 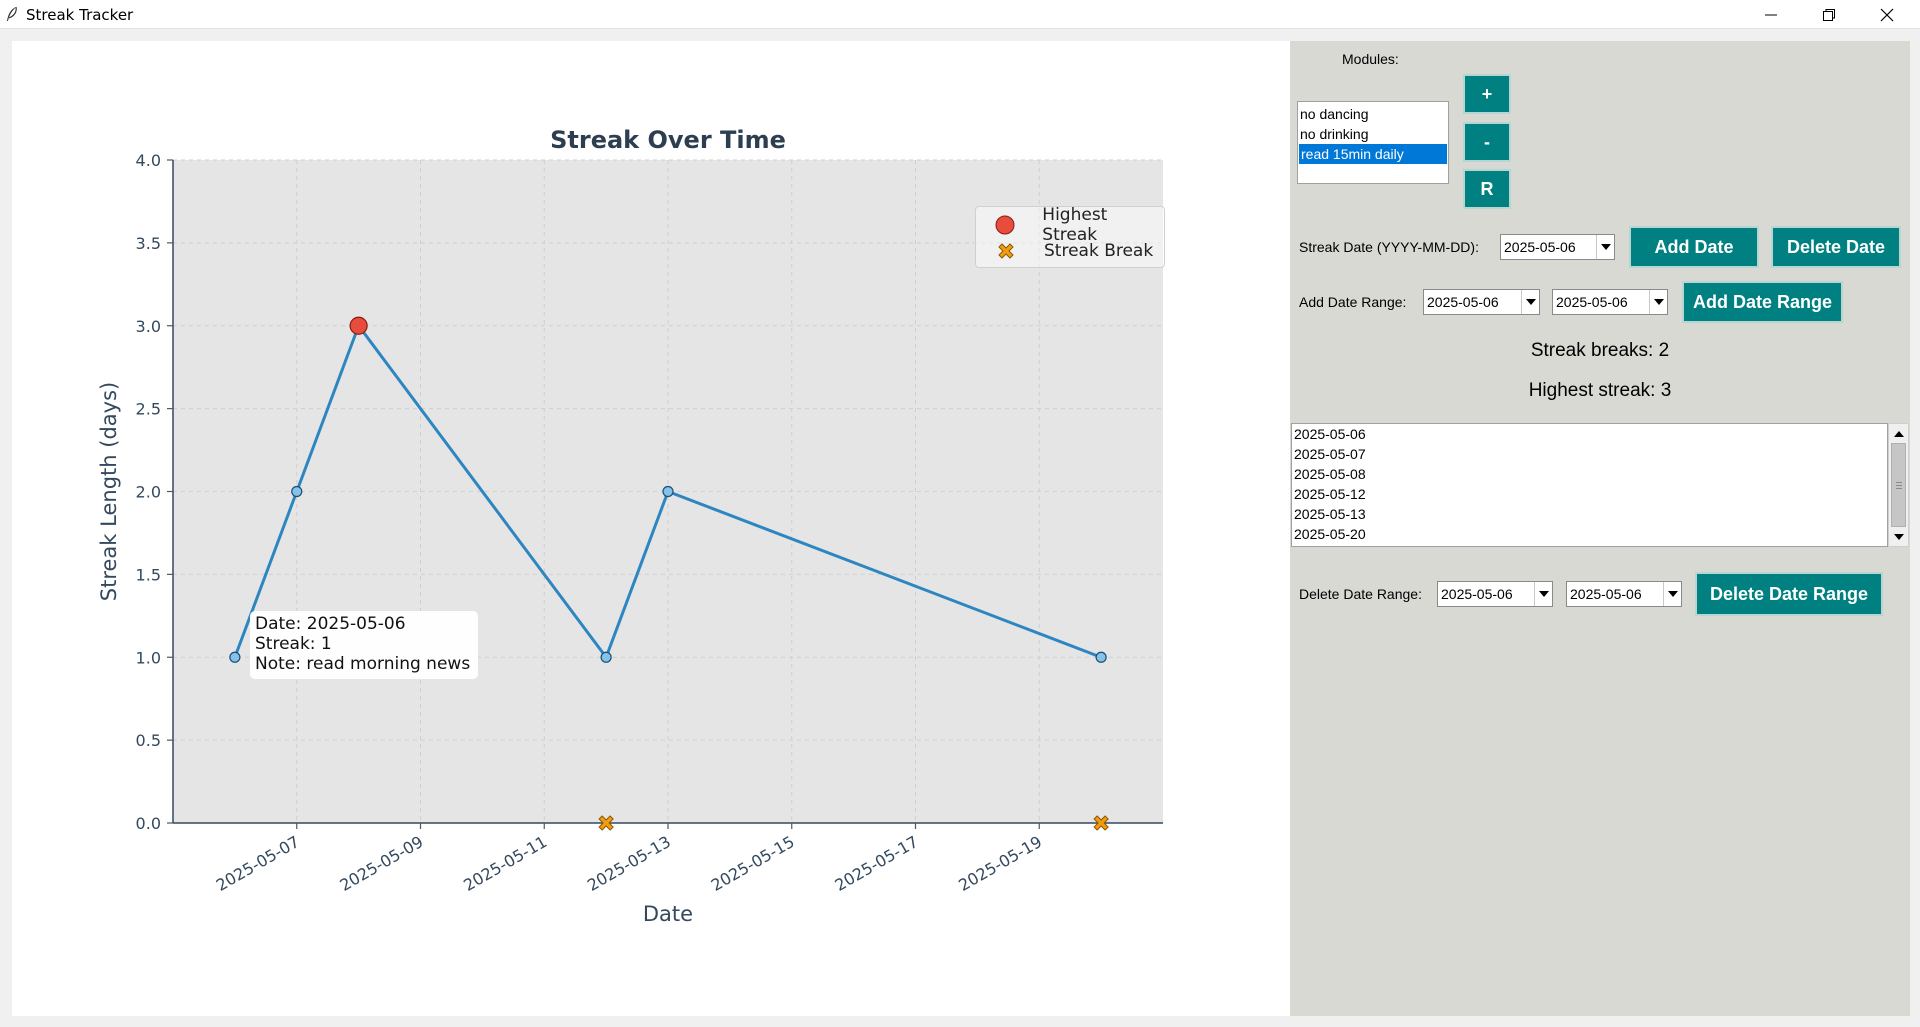 What do you see at coordinates (148, 740) in the screenshot?
I see `y-tick-label: 0.5` at bounding box center [148, 740].